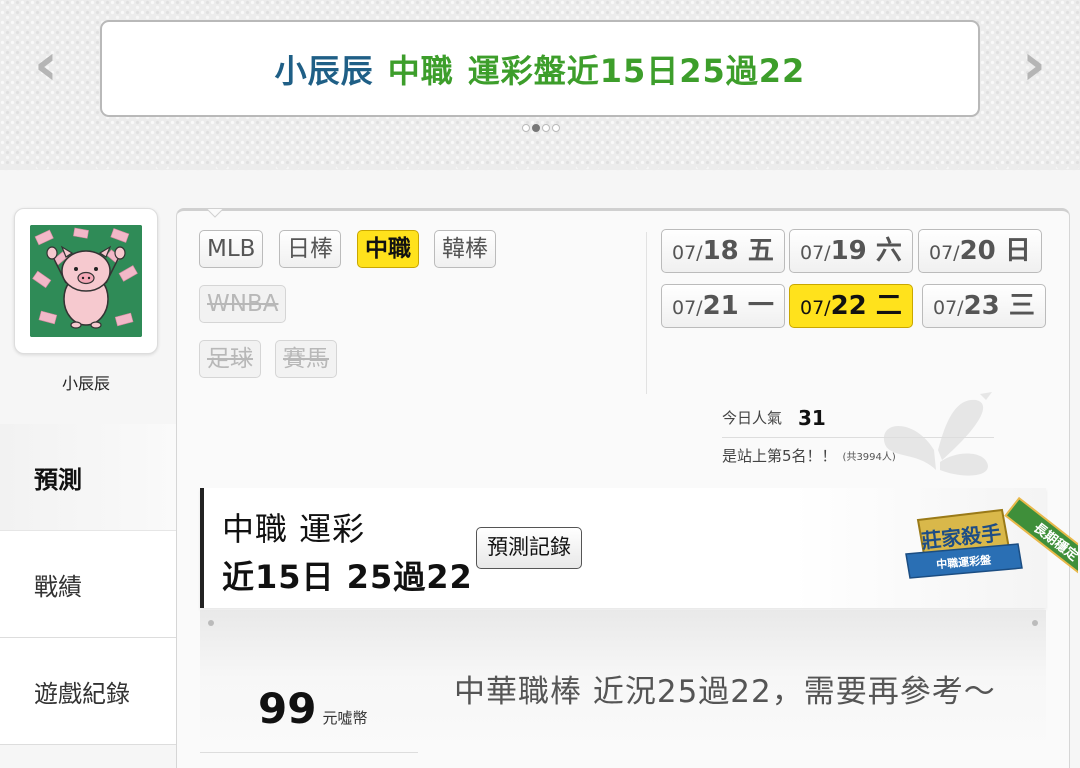  Describe the element at coordinates (636, 70) in the screenshot. I see `headline-record: 運彩盤近15日25過22` at that location.